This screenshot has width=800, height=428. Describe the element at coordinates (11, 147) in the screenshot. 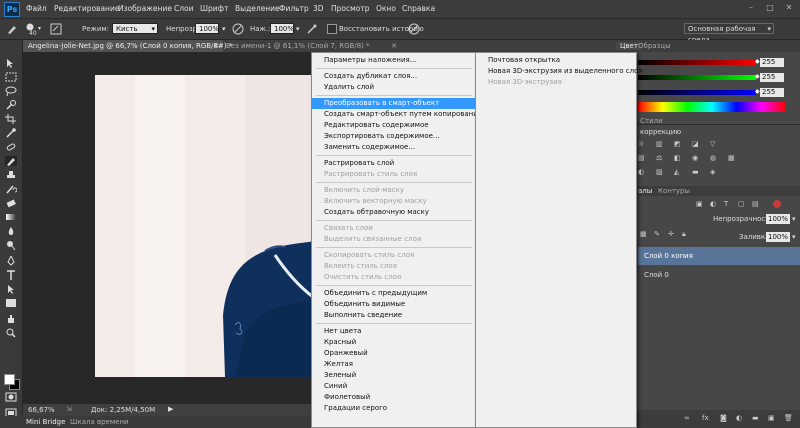

I see `healing-brush-tool-icon` at that location.